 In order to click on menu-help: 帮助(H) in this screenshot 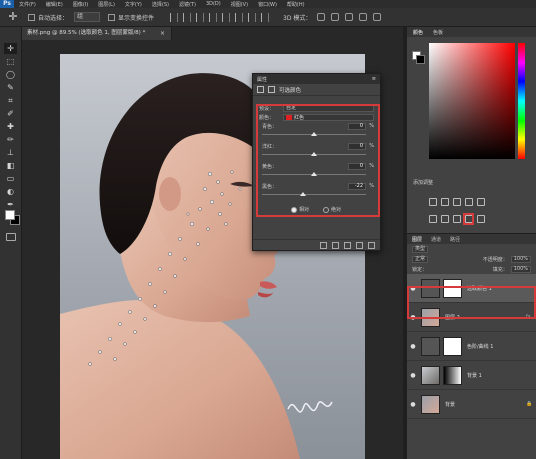, I will do `click(296, 4)`.